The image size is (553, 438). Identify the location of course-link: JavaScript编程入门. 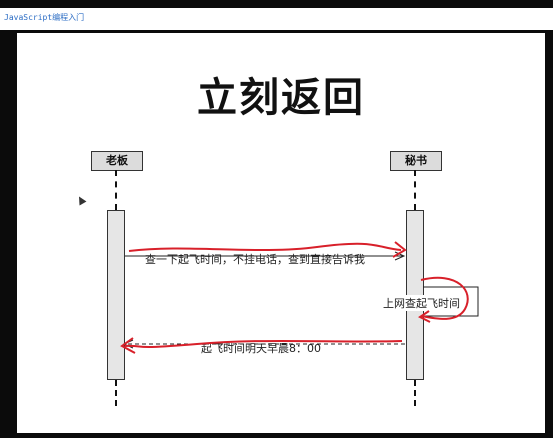
(44, 17).